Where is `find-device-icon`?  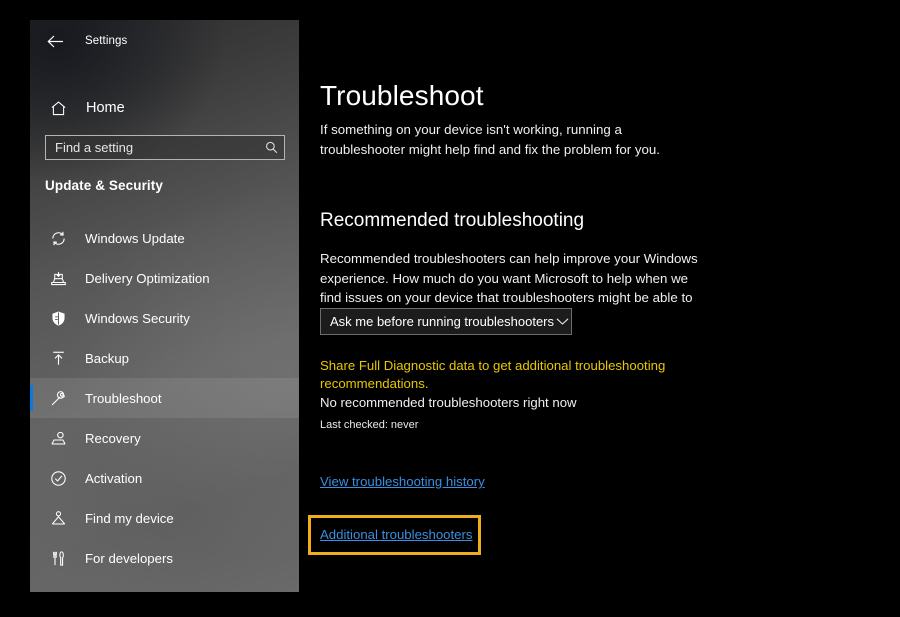
find-device-icon is located at coordinates (58, 518).